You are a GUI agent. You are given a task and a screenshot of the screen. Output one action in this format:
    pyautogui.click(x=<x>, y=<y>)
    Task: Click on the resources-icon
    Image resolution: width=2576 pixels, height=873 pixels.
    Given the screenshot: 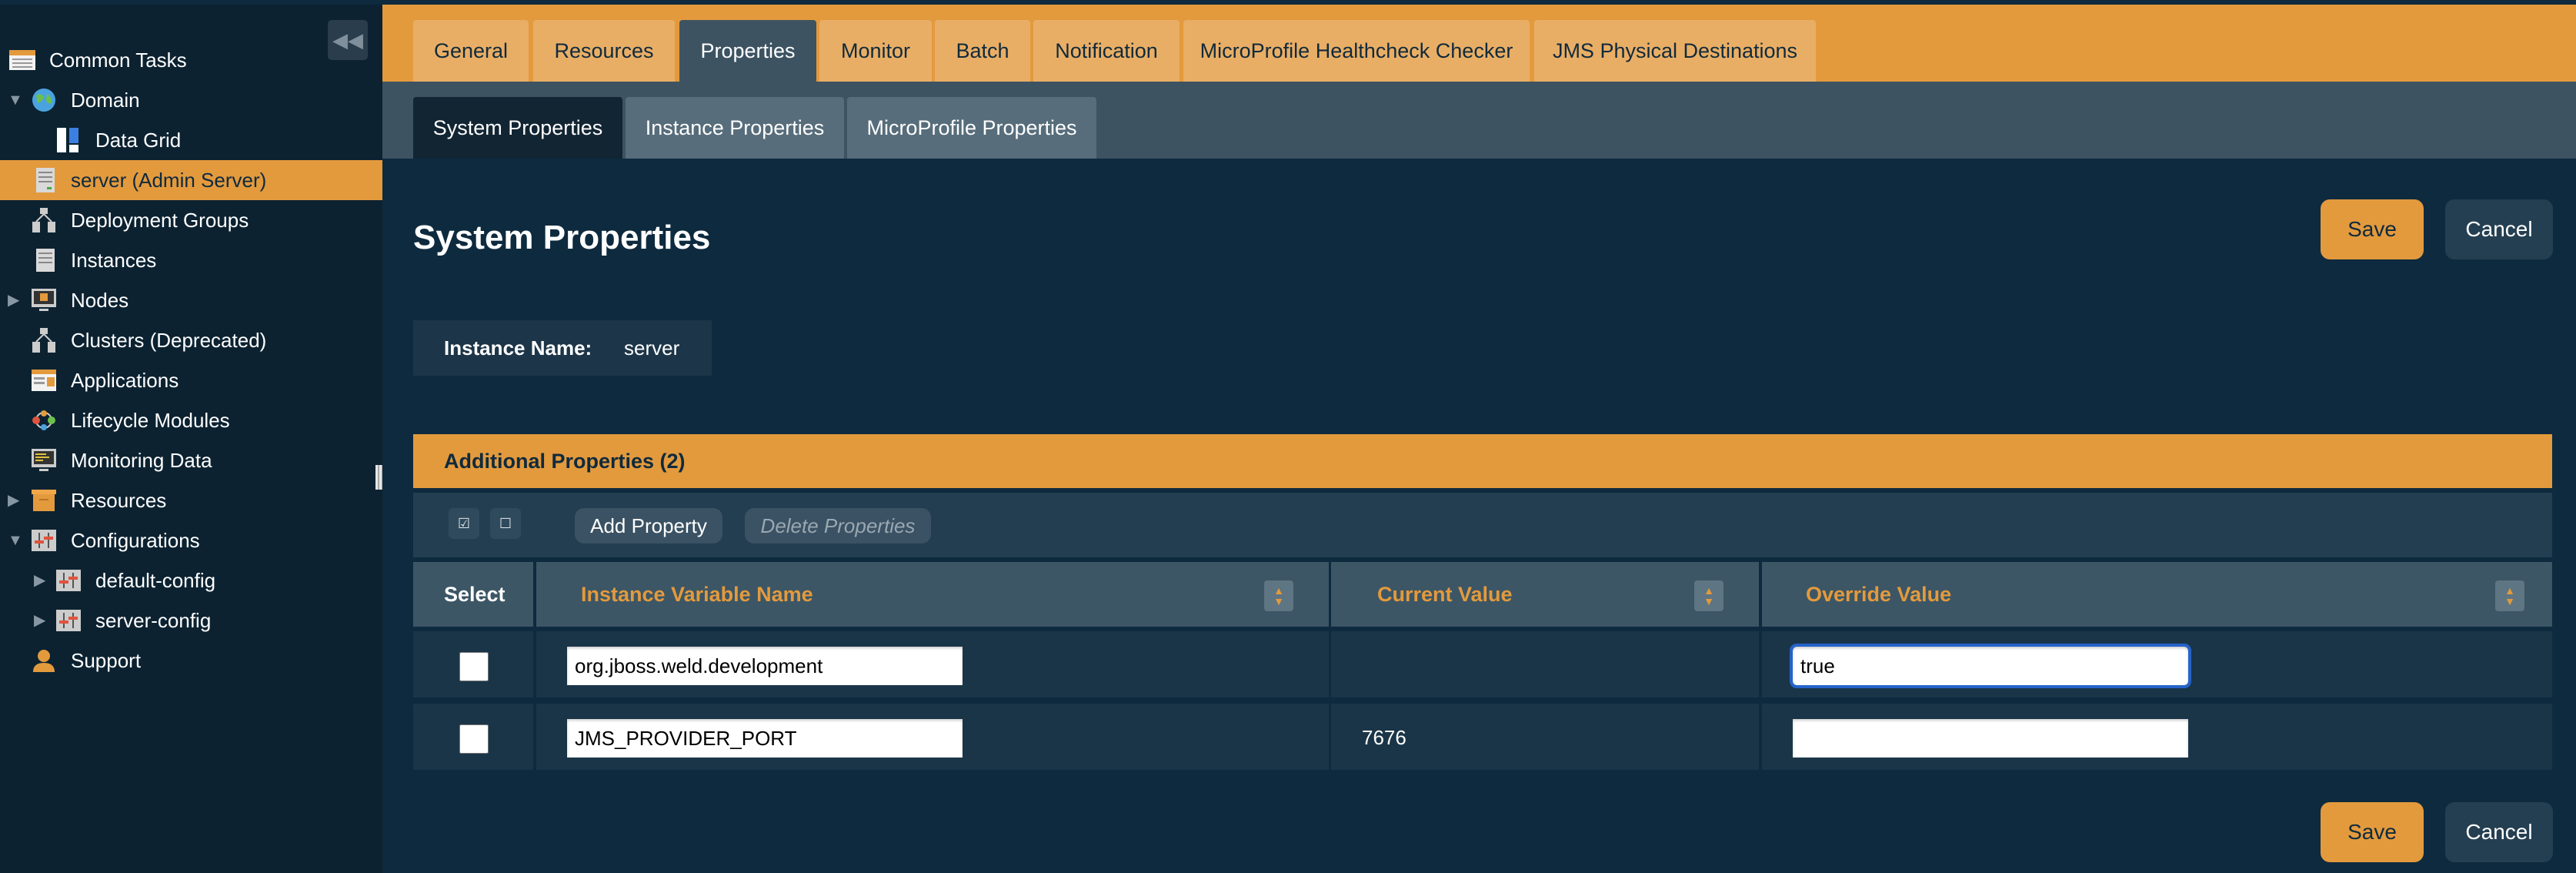 What is the action you would take?
    pyautogui.click(x=44, y=501)
    